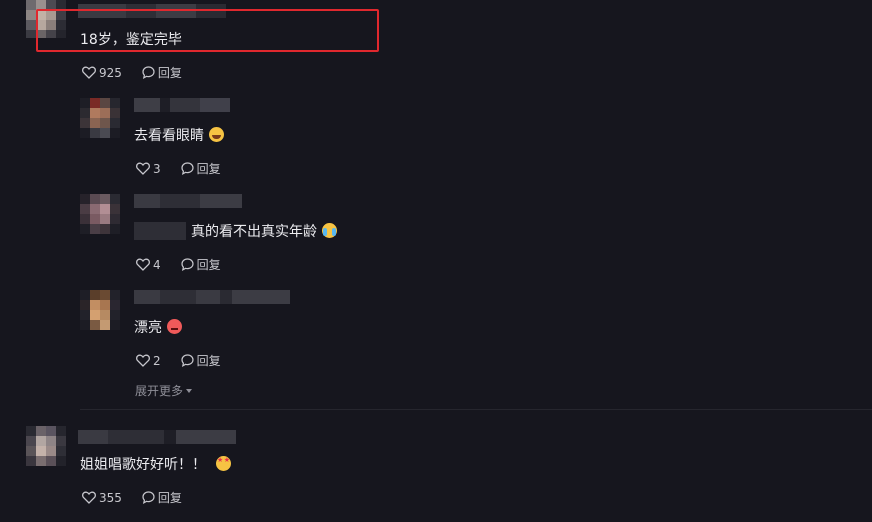  I want to click on angry-emoji-icon, so click(174, 326).